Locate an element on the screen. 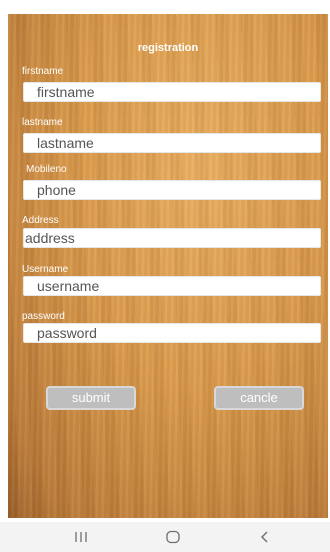 This screenshot has height=552, width=330. password-label: password is located at coordinates (43, 316).